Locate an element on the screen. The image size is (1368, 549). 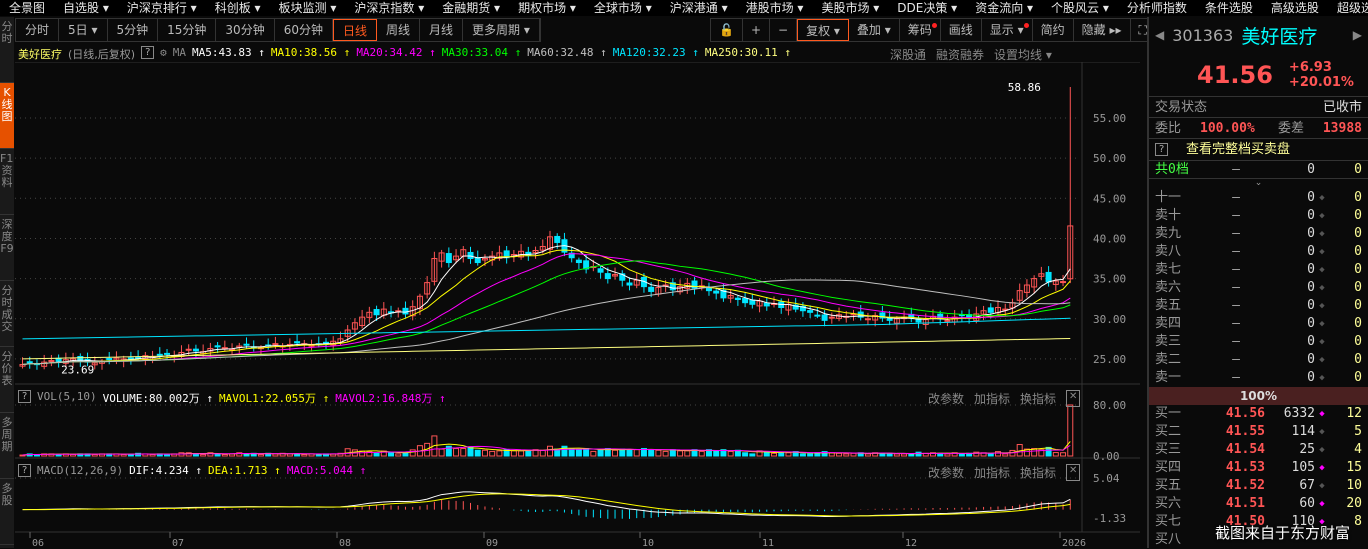
left-tab: 分时成交 is located at coordinates (7, 314).